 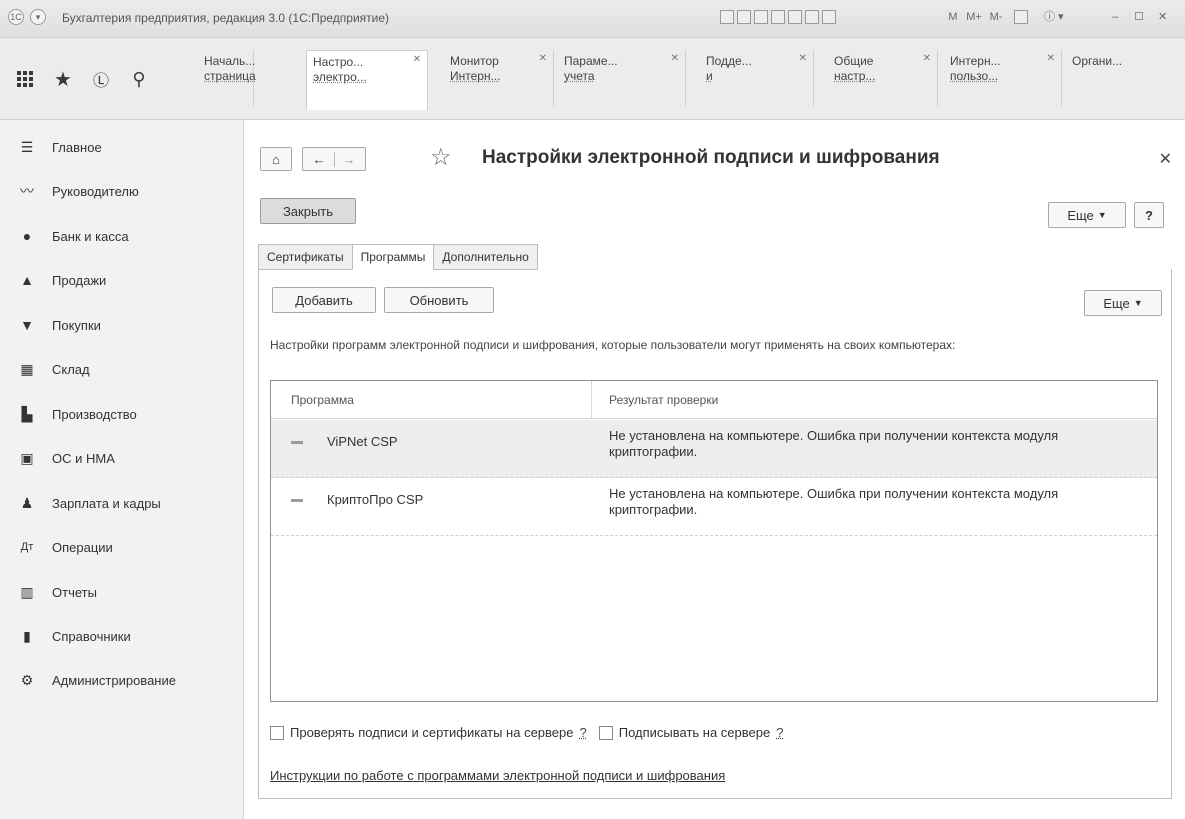 I want to click on tab-support: Подде... и ✕, so click(x=757, y=78).